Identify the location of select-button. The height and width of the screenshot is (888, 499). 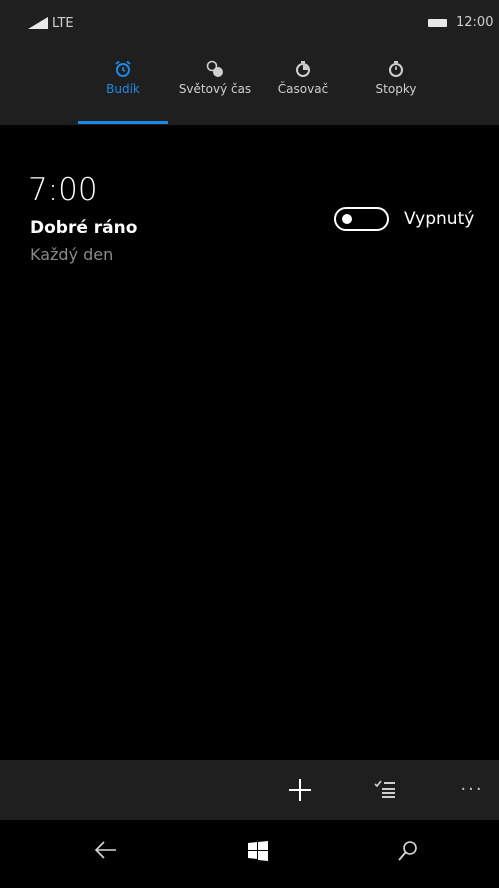
(385, 790).